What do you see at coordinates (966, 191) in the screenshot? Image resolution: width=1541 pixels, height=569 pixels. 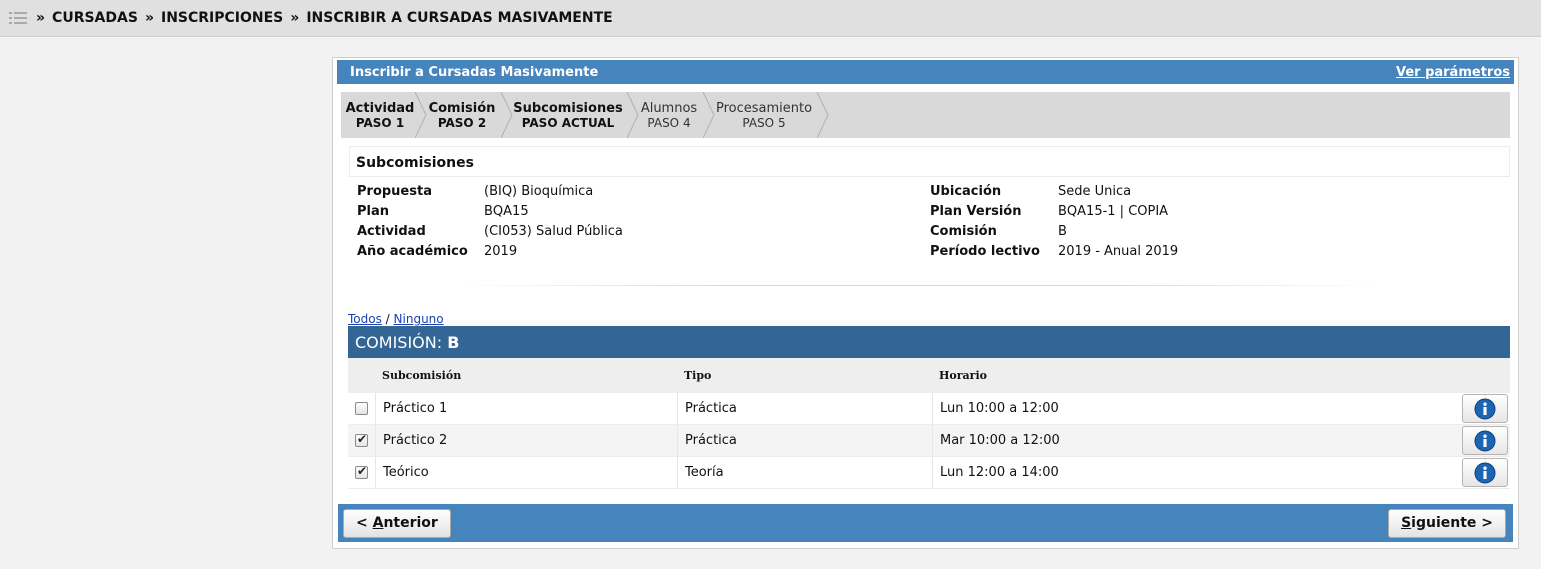 I see `info-label: Ubicación` at bounding box center [966, 191].